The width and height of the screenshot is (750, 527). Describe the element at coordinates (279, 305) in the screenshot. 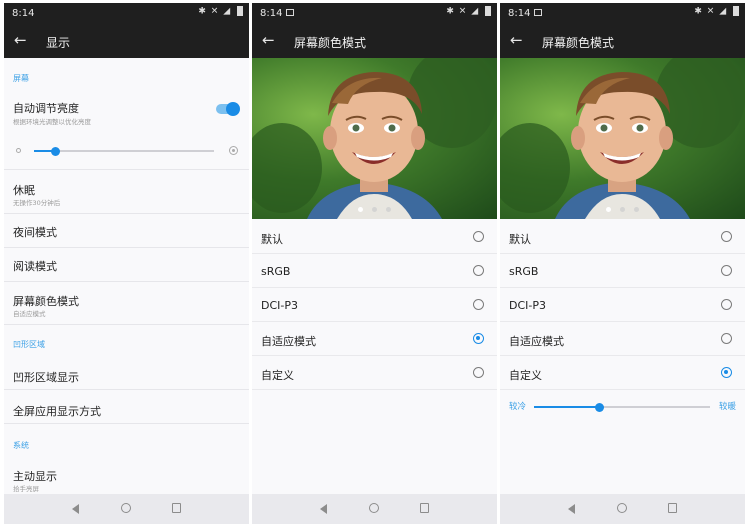

I see `option-label: DCI-P3` at that location.